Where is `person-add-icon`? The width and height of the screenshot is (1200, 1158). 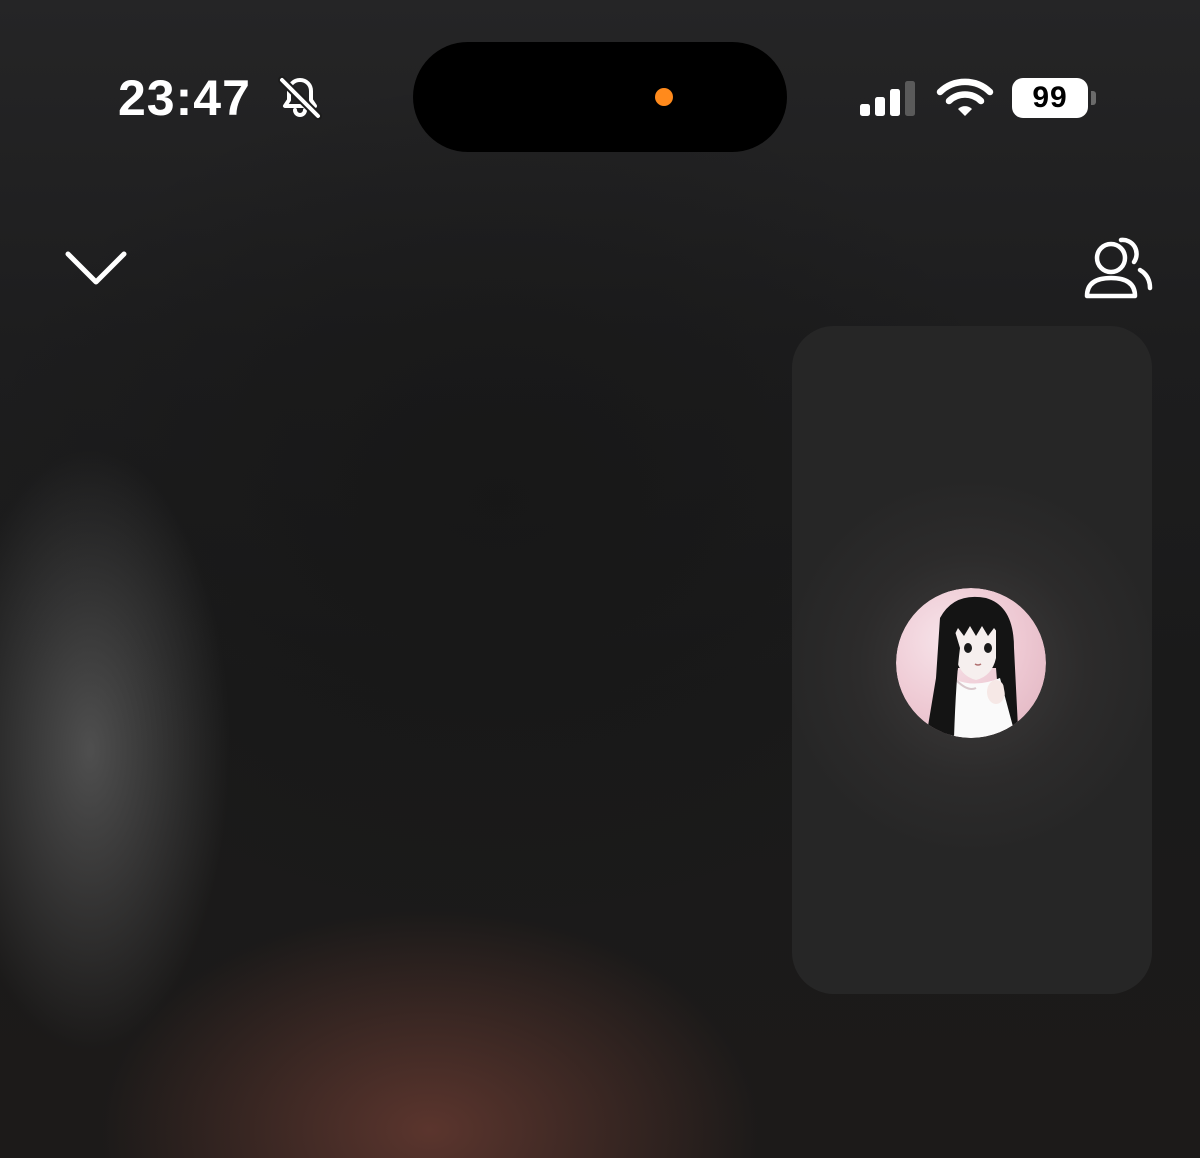
person-add-icon is located at coordinates (1117, 268).